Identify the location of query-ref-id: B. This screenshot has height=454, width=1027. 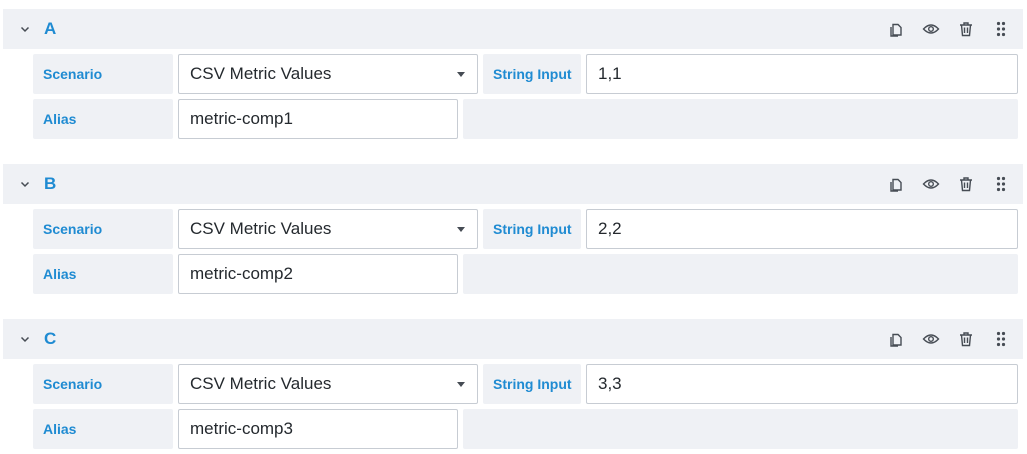
(50, 184).